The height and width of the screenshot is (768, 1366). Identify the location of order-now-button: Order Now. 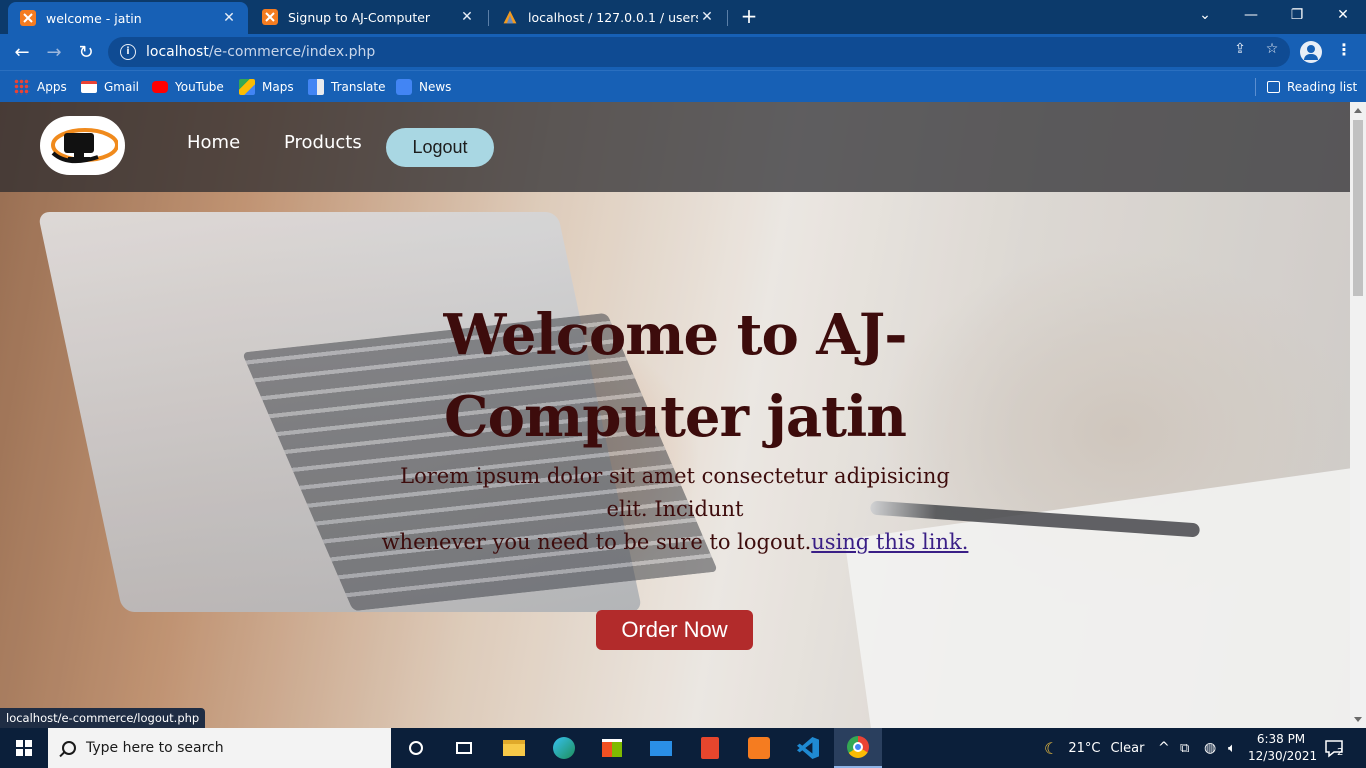
(674, 630).